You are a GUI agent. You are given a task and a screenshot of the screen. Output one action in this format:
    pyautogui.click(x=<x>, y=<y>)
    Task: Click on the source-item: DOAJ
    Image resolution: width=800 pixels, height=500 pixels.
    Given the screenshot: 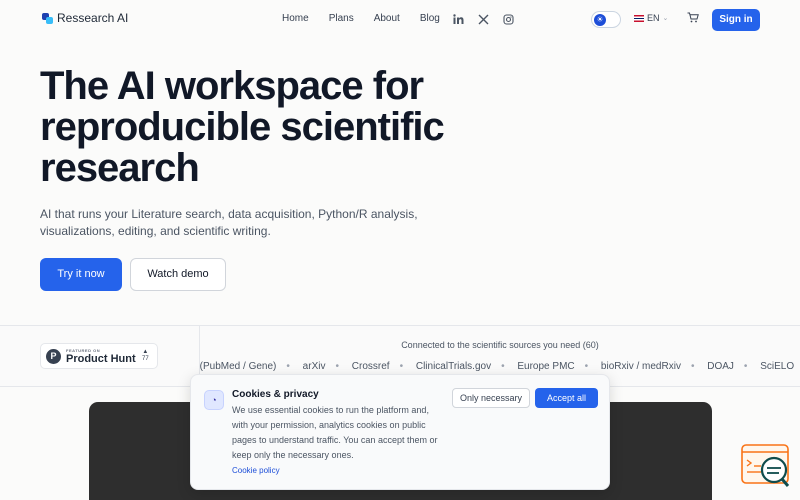 What is the action you would take?
    pyautogui.click(x=720, y=366)
    